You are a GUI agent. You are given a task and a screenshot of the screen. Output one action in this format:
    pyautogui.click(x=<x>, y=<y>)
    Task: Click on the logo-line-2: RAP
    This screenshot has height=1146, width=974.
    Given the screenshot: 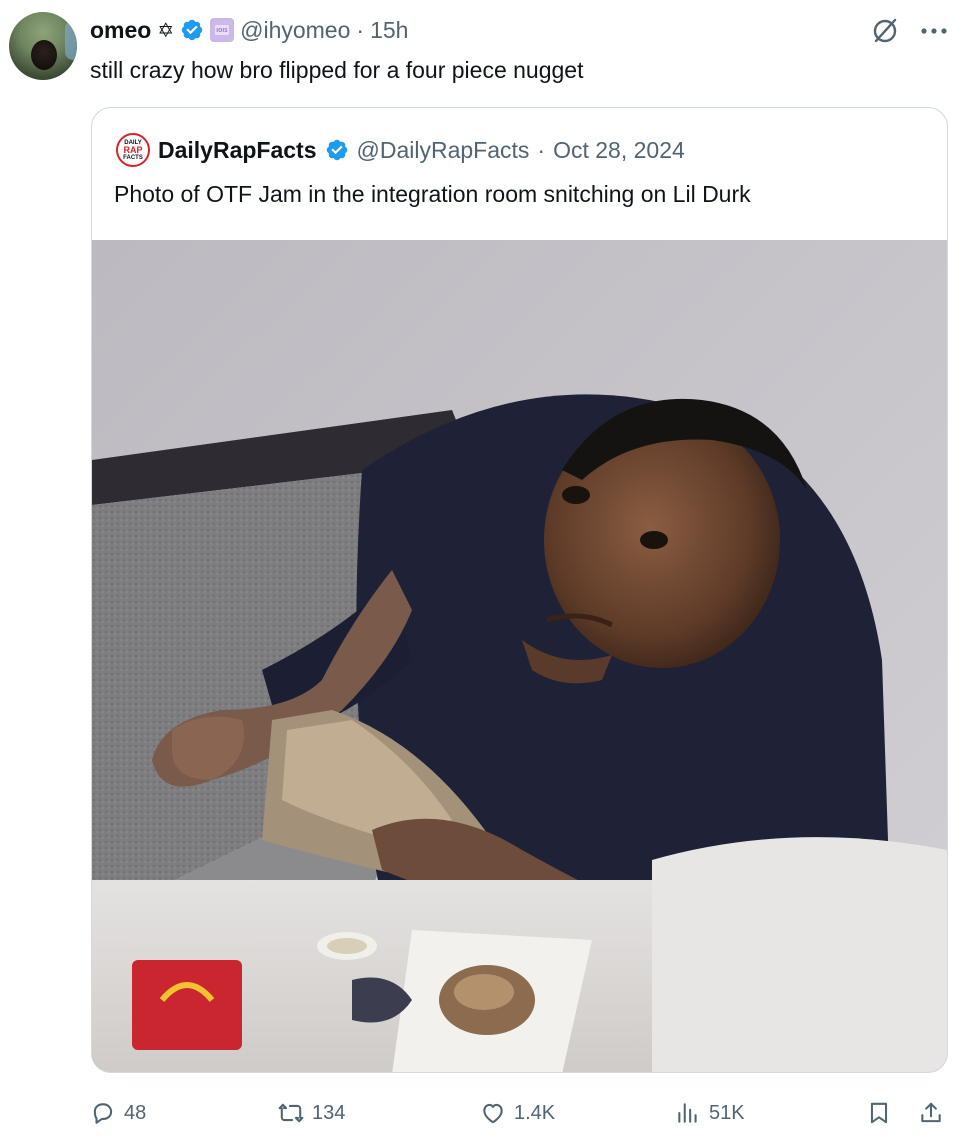 What is the action you would take?
    pyautogui.click(x=133, y=149)
    